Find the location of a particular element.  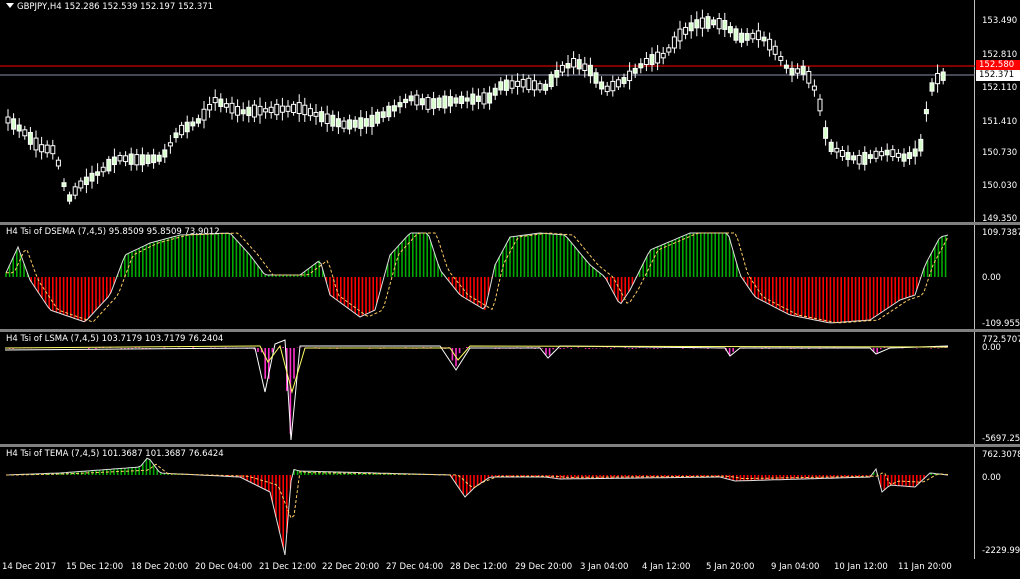

price-axis-label: 151.410 is located at coordinates (1000, 122).